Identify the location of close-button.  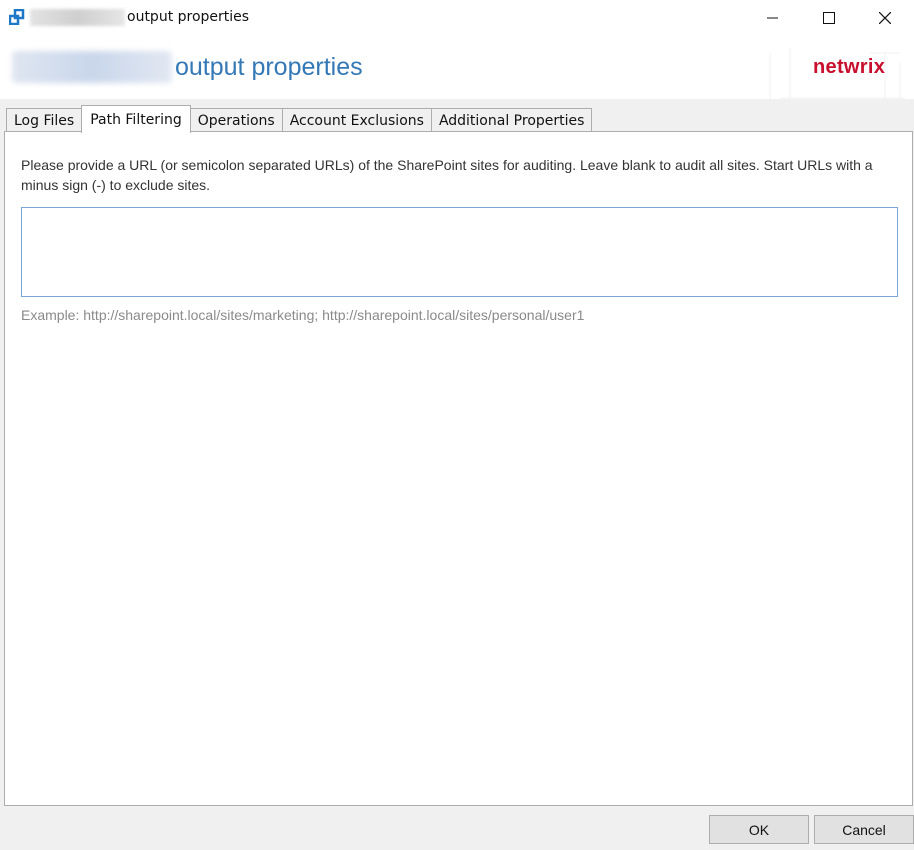
(885, 17).